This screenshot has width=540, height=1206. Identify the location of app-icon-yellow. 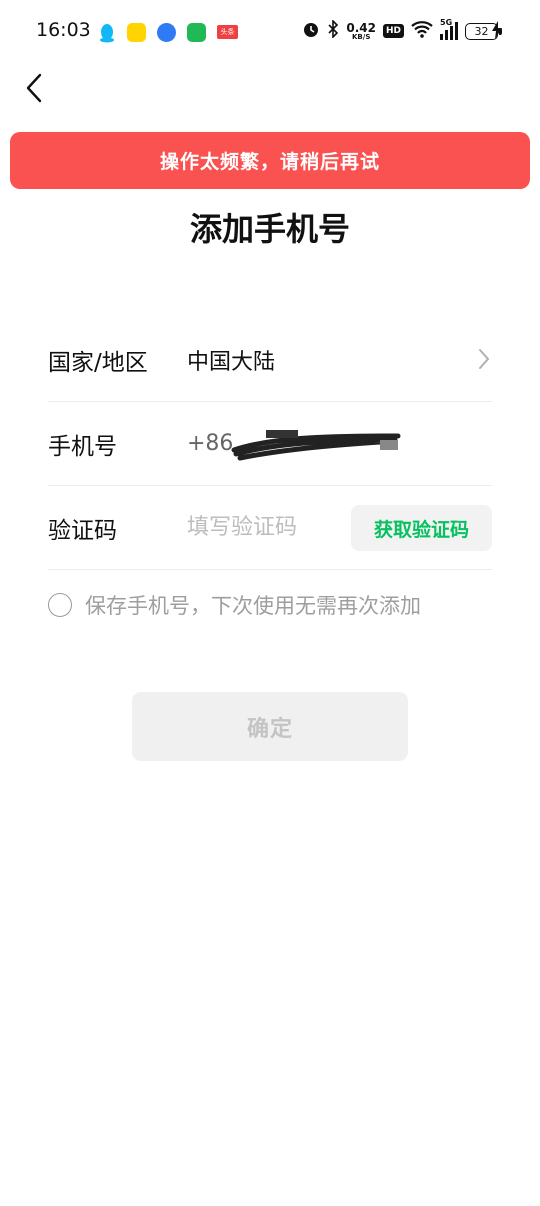
(136, 32).